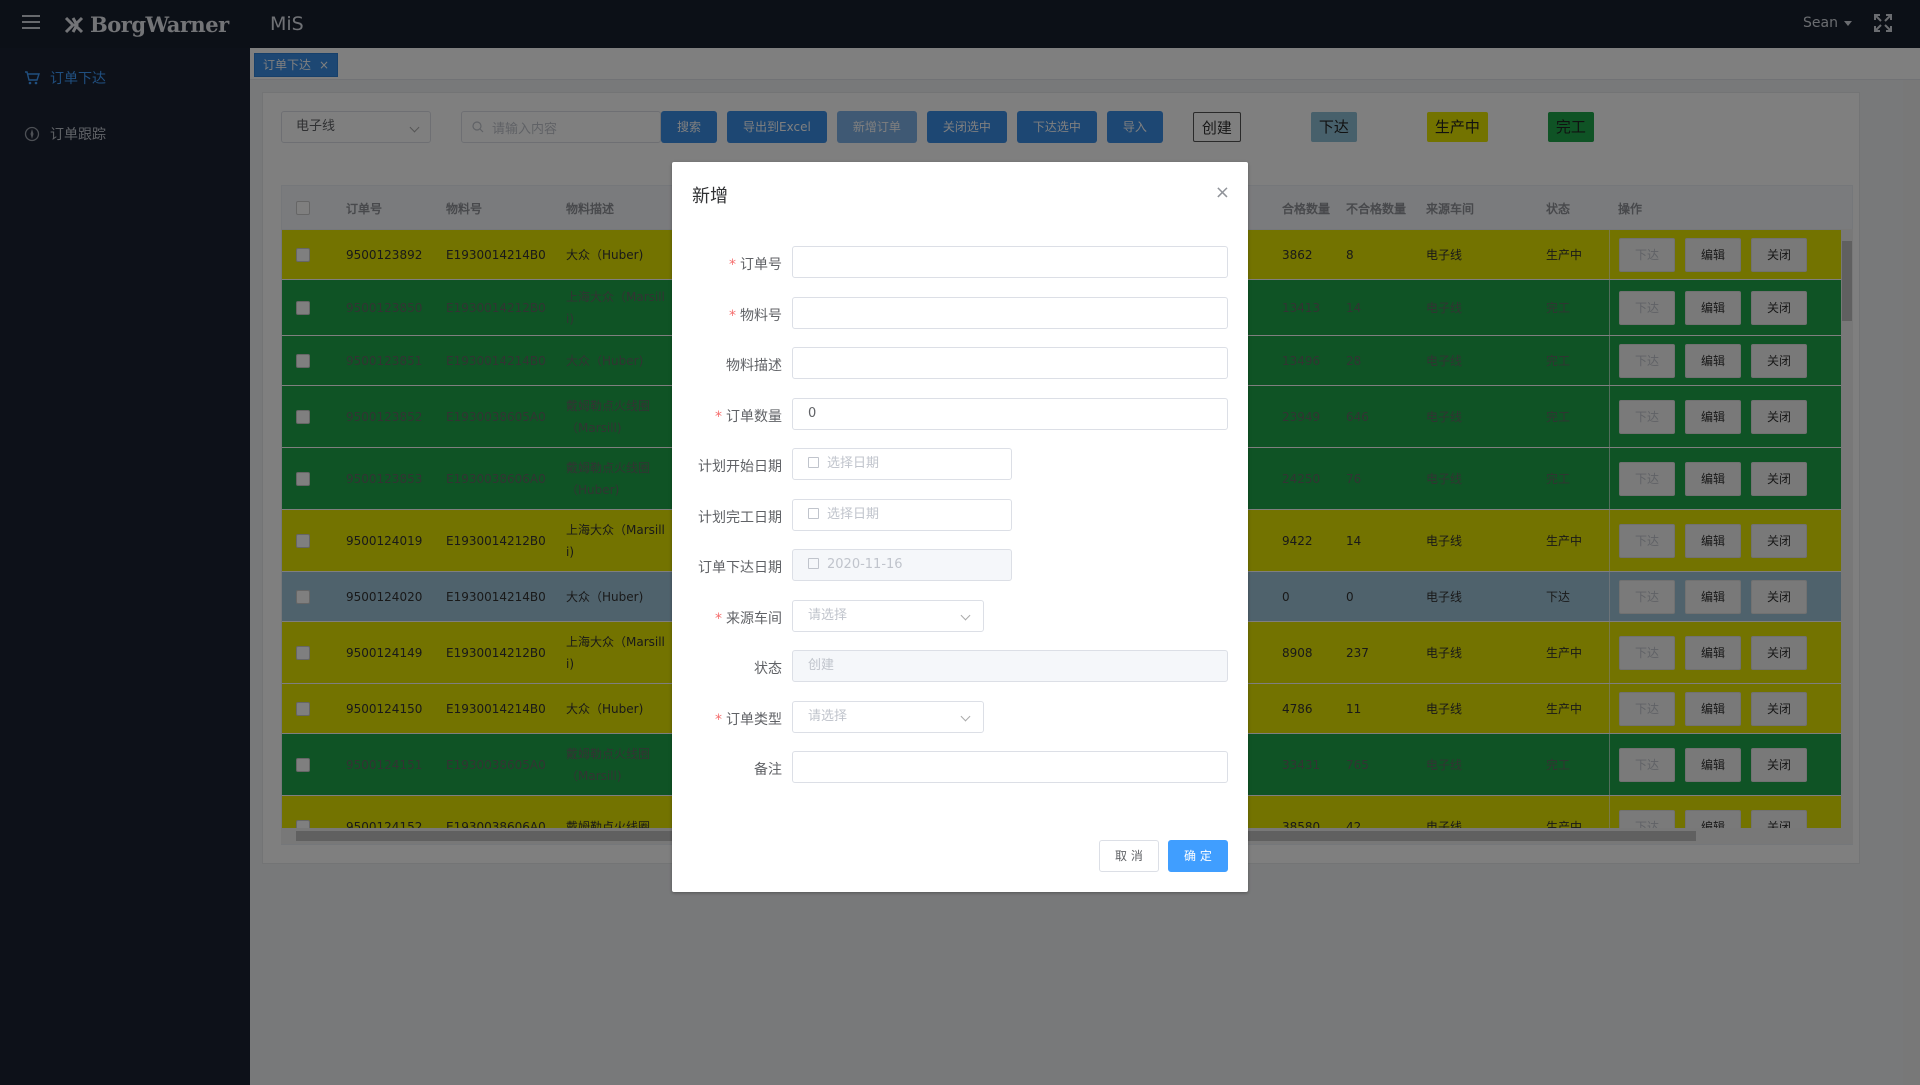 This screenshot has height=1085, width=1920. I want to click on form-label: 备注, so click(768, 769).